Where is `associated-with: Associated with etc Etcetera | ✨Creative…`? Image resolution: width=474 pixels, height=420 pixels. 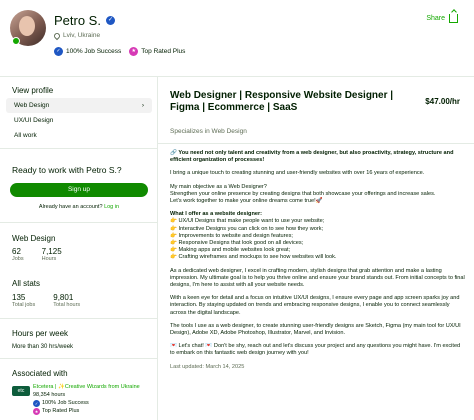
associated-with: Associated with etc Etcetera | ✨Creative… is located at coordinates (79, 389).